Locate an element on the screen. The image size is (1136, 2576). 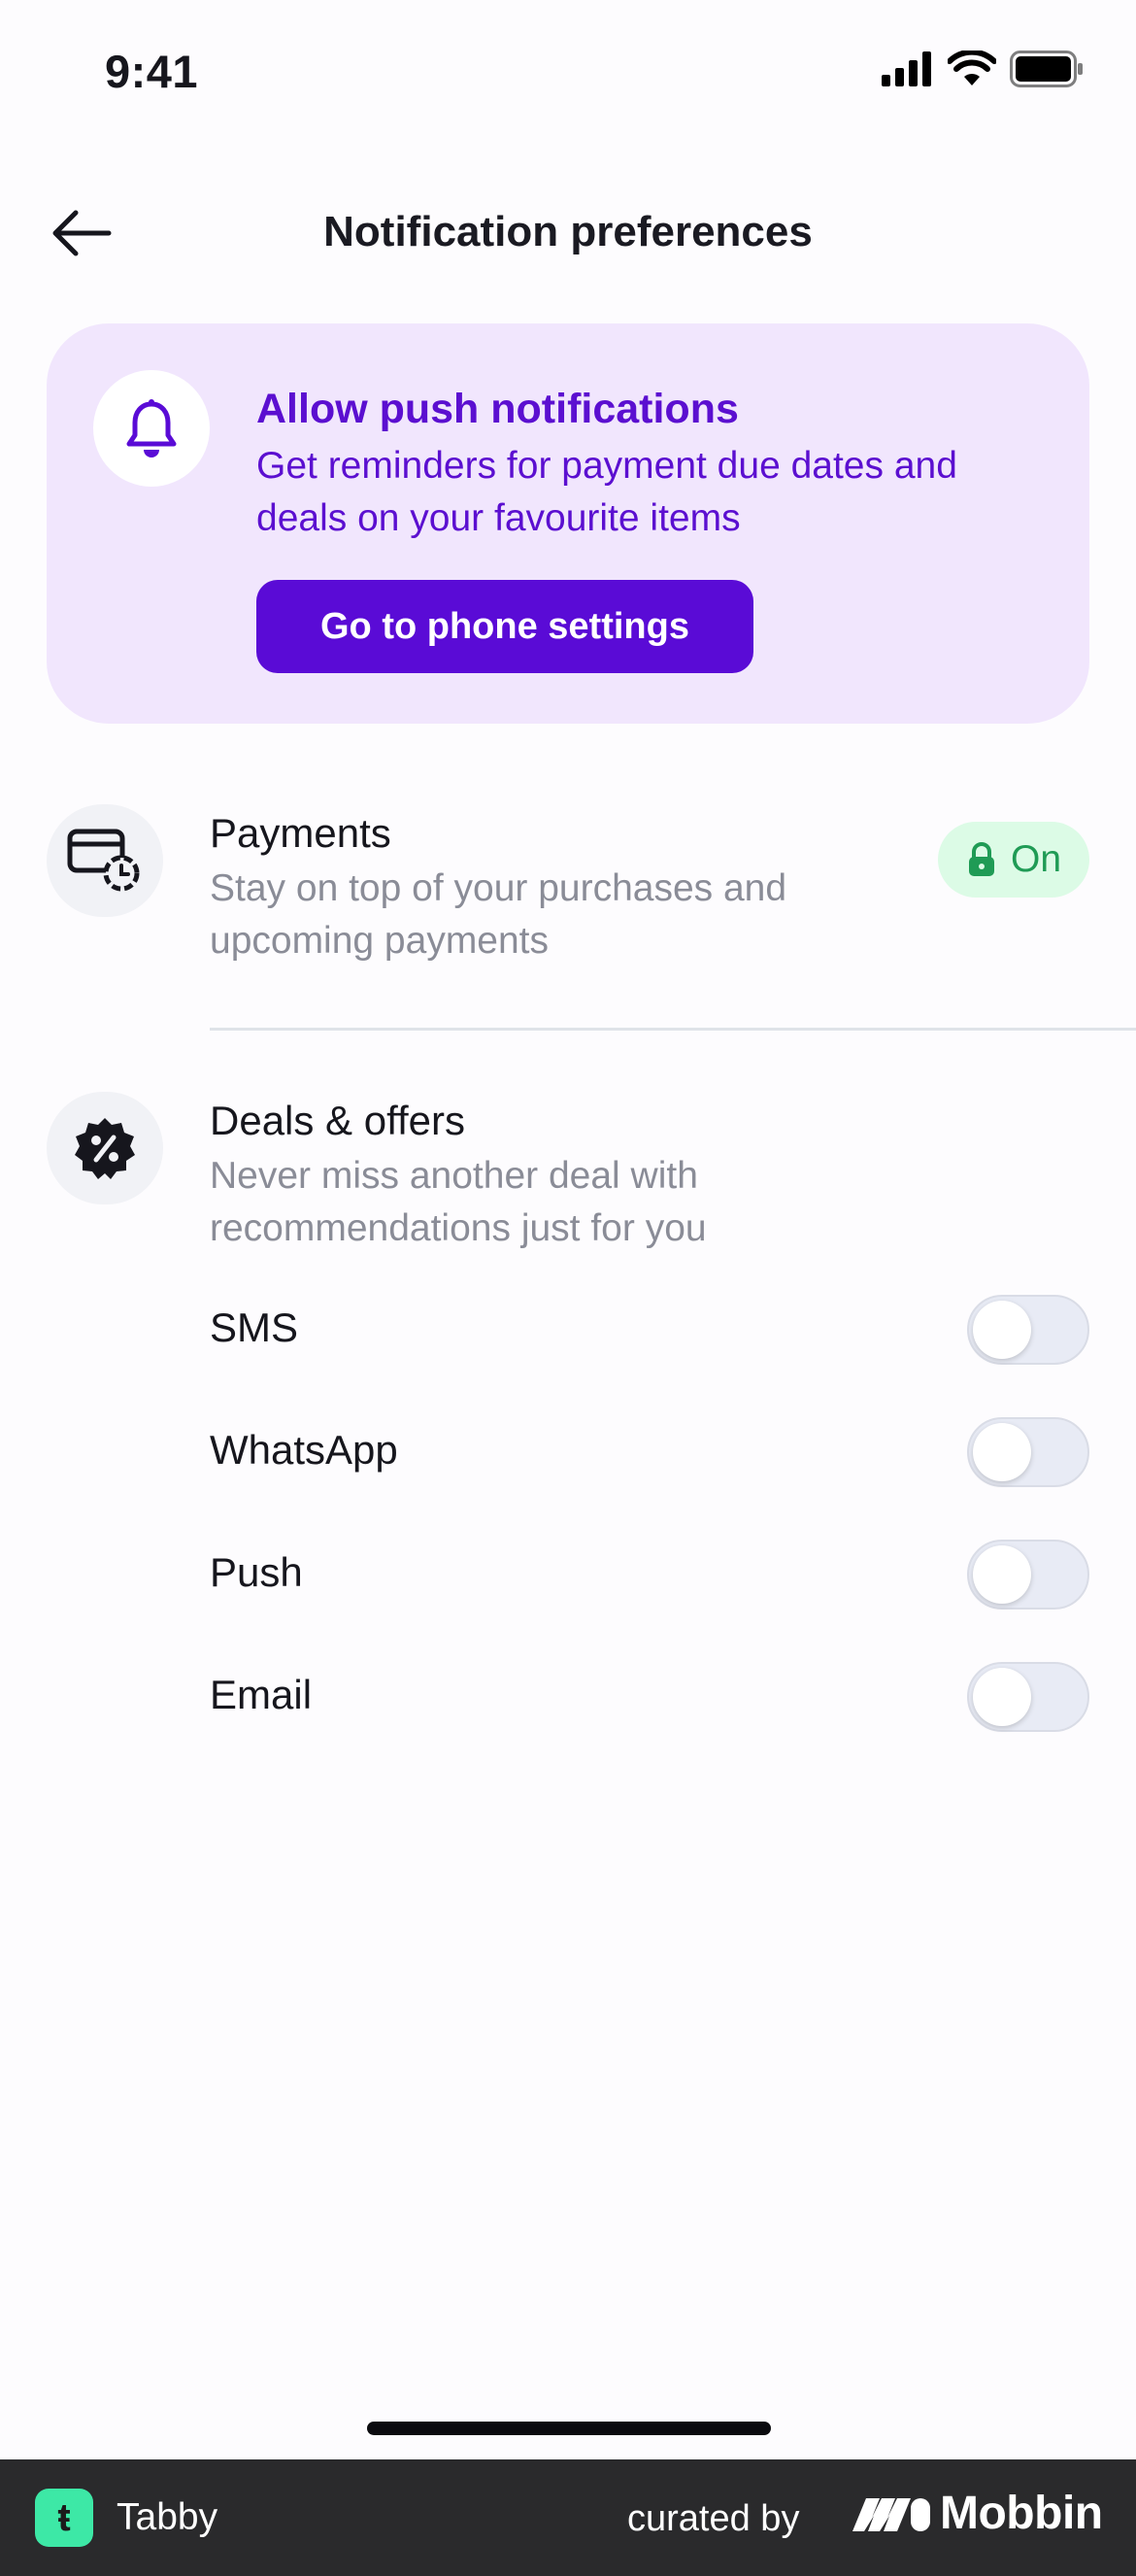
sms-label: SMS is located at coordinates (254, 1327).